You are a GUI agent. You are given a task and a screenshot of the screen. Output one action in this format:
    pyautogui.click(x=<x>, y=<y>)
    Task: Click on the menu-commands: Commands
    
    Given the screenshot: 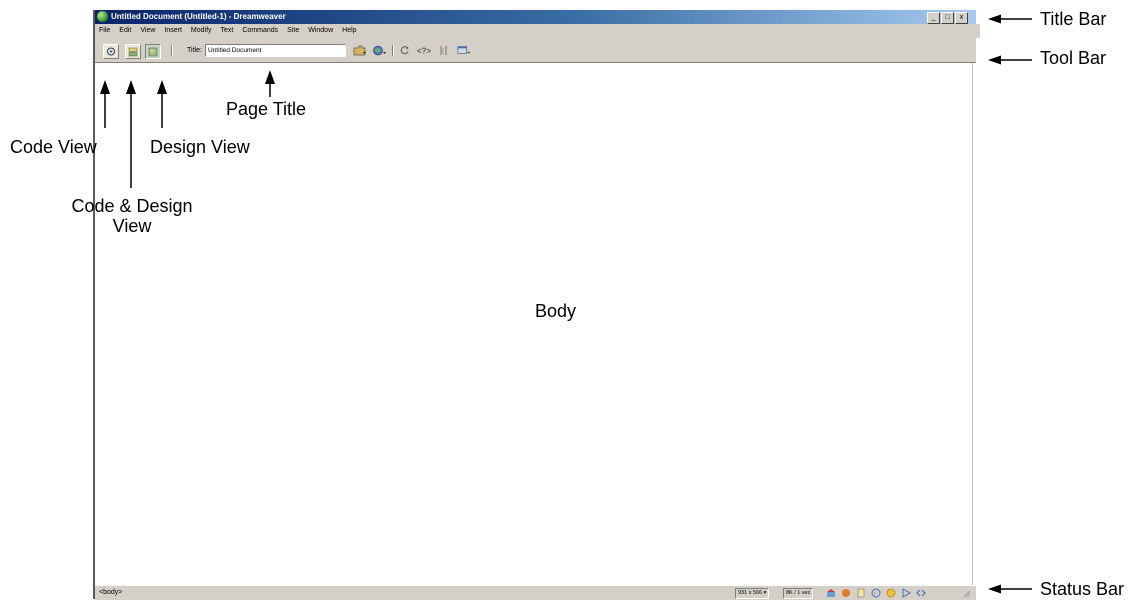 What is the action you would take?
    pyautogui.click(x=260, y=31)
    